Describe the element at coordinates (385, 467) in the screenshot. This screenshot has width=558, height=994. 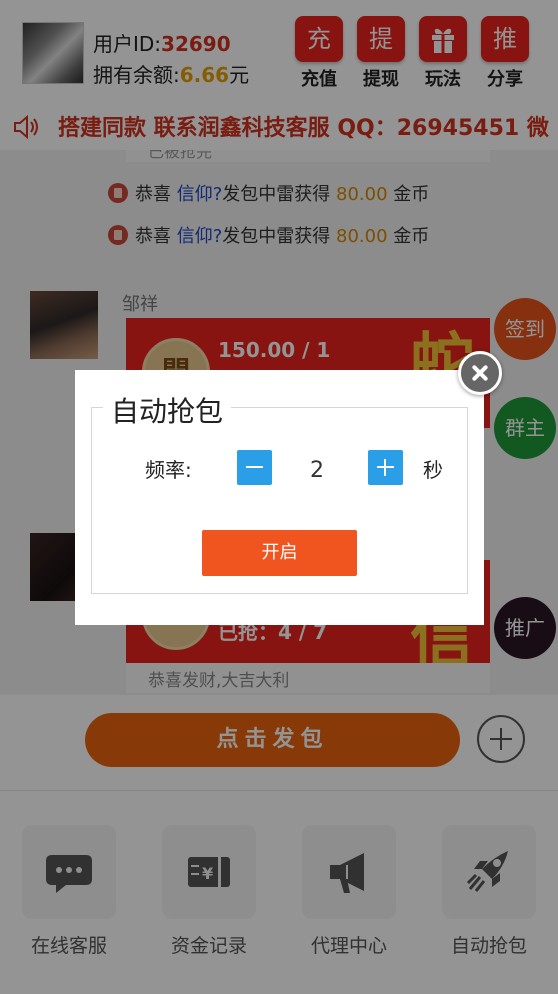
I see `increment-button` at that location.